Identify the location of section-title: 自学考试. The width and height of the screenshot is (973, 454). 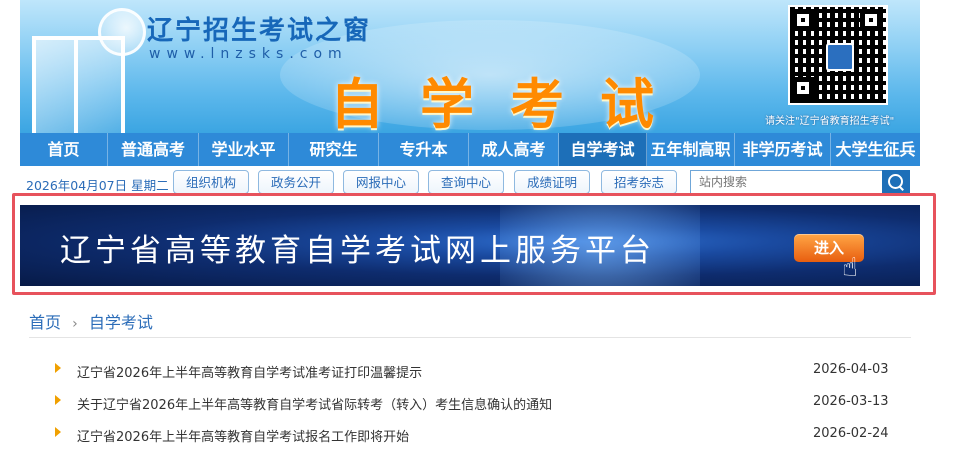
(510, 103).